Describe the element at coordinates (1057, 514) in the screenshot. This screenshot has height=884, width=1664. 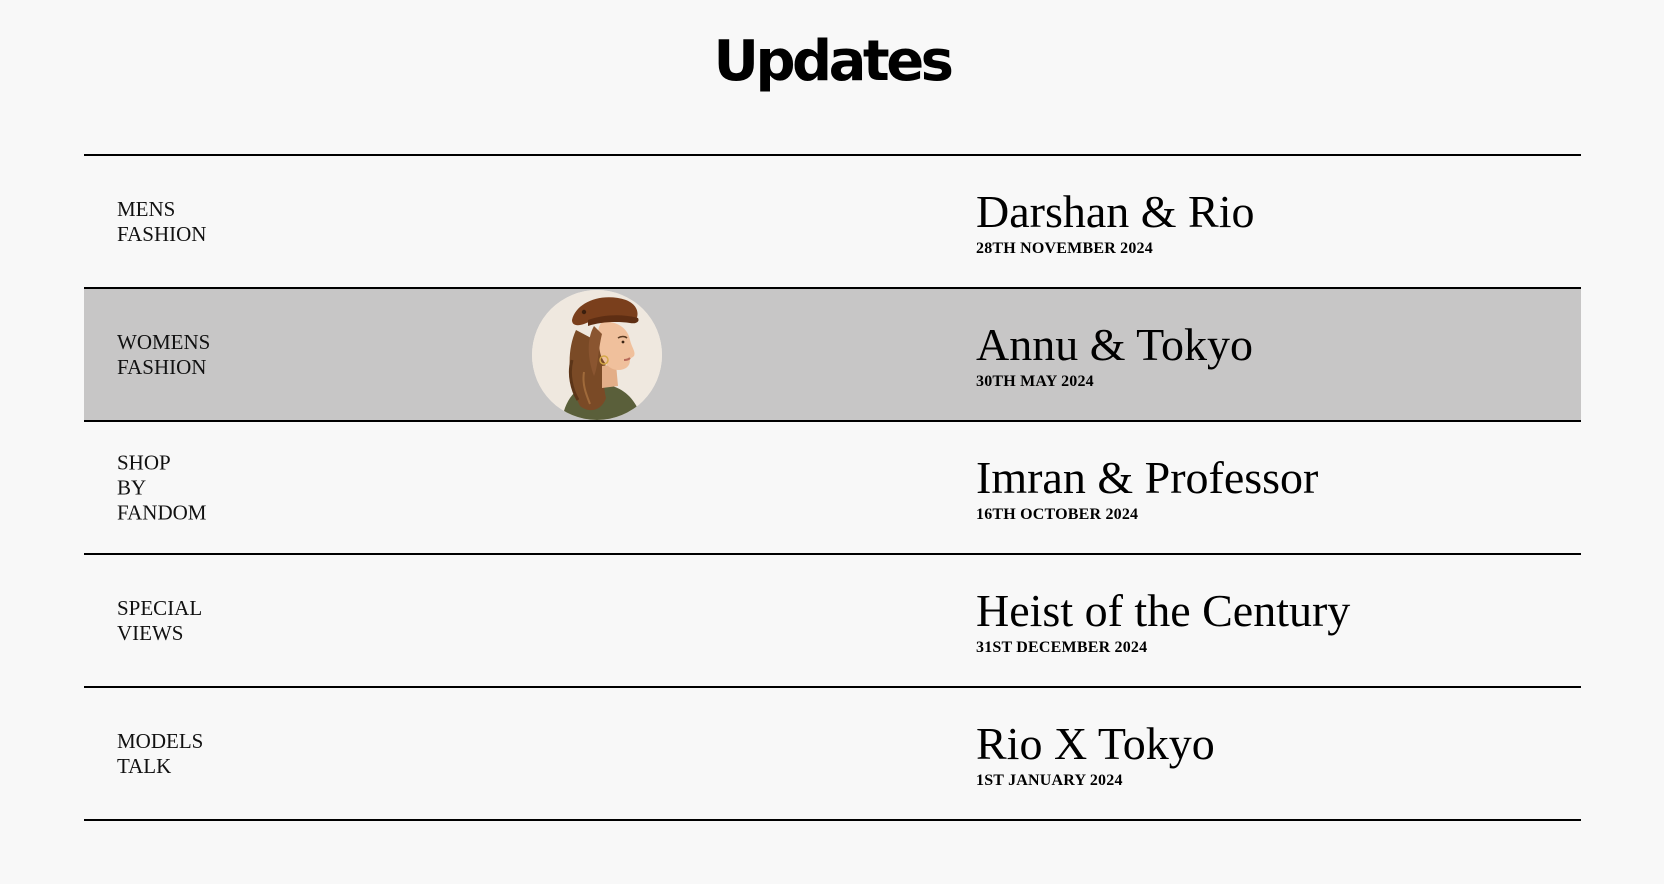
I see `row-date: 16TH OCTOBER 2024` at that location.